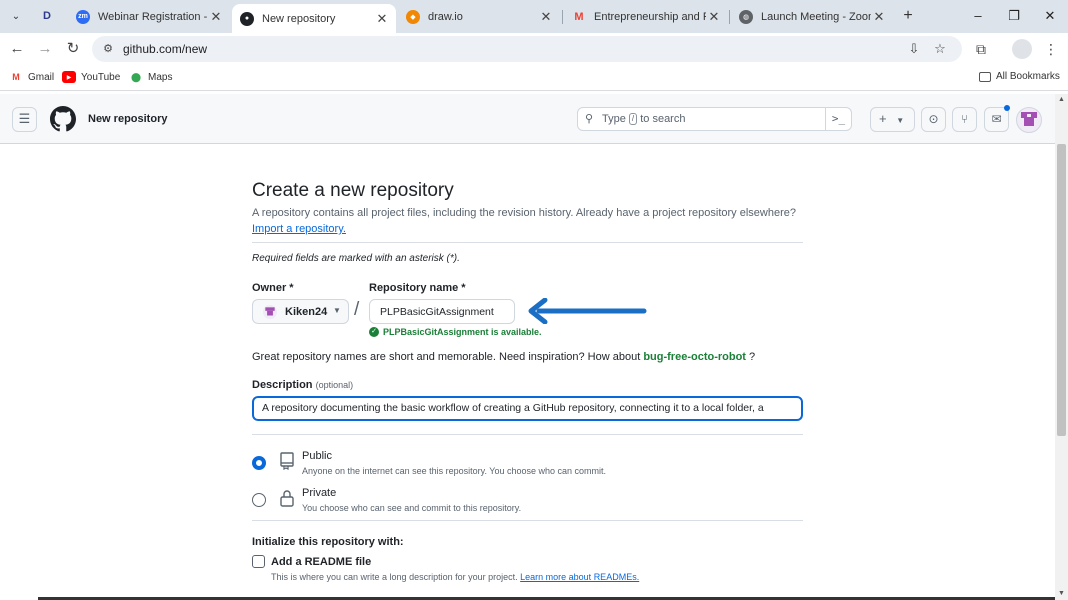 The height and width of the screenshot is (600, 1068). I want to click on owner-select: Kiken24 ▼, so click(300, 311).